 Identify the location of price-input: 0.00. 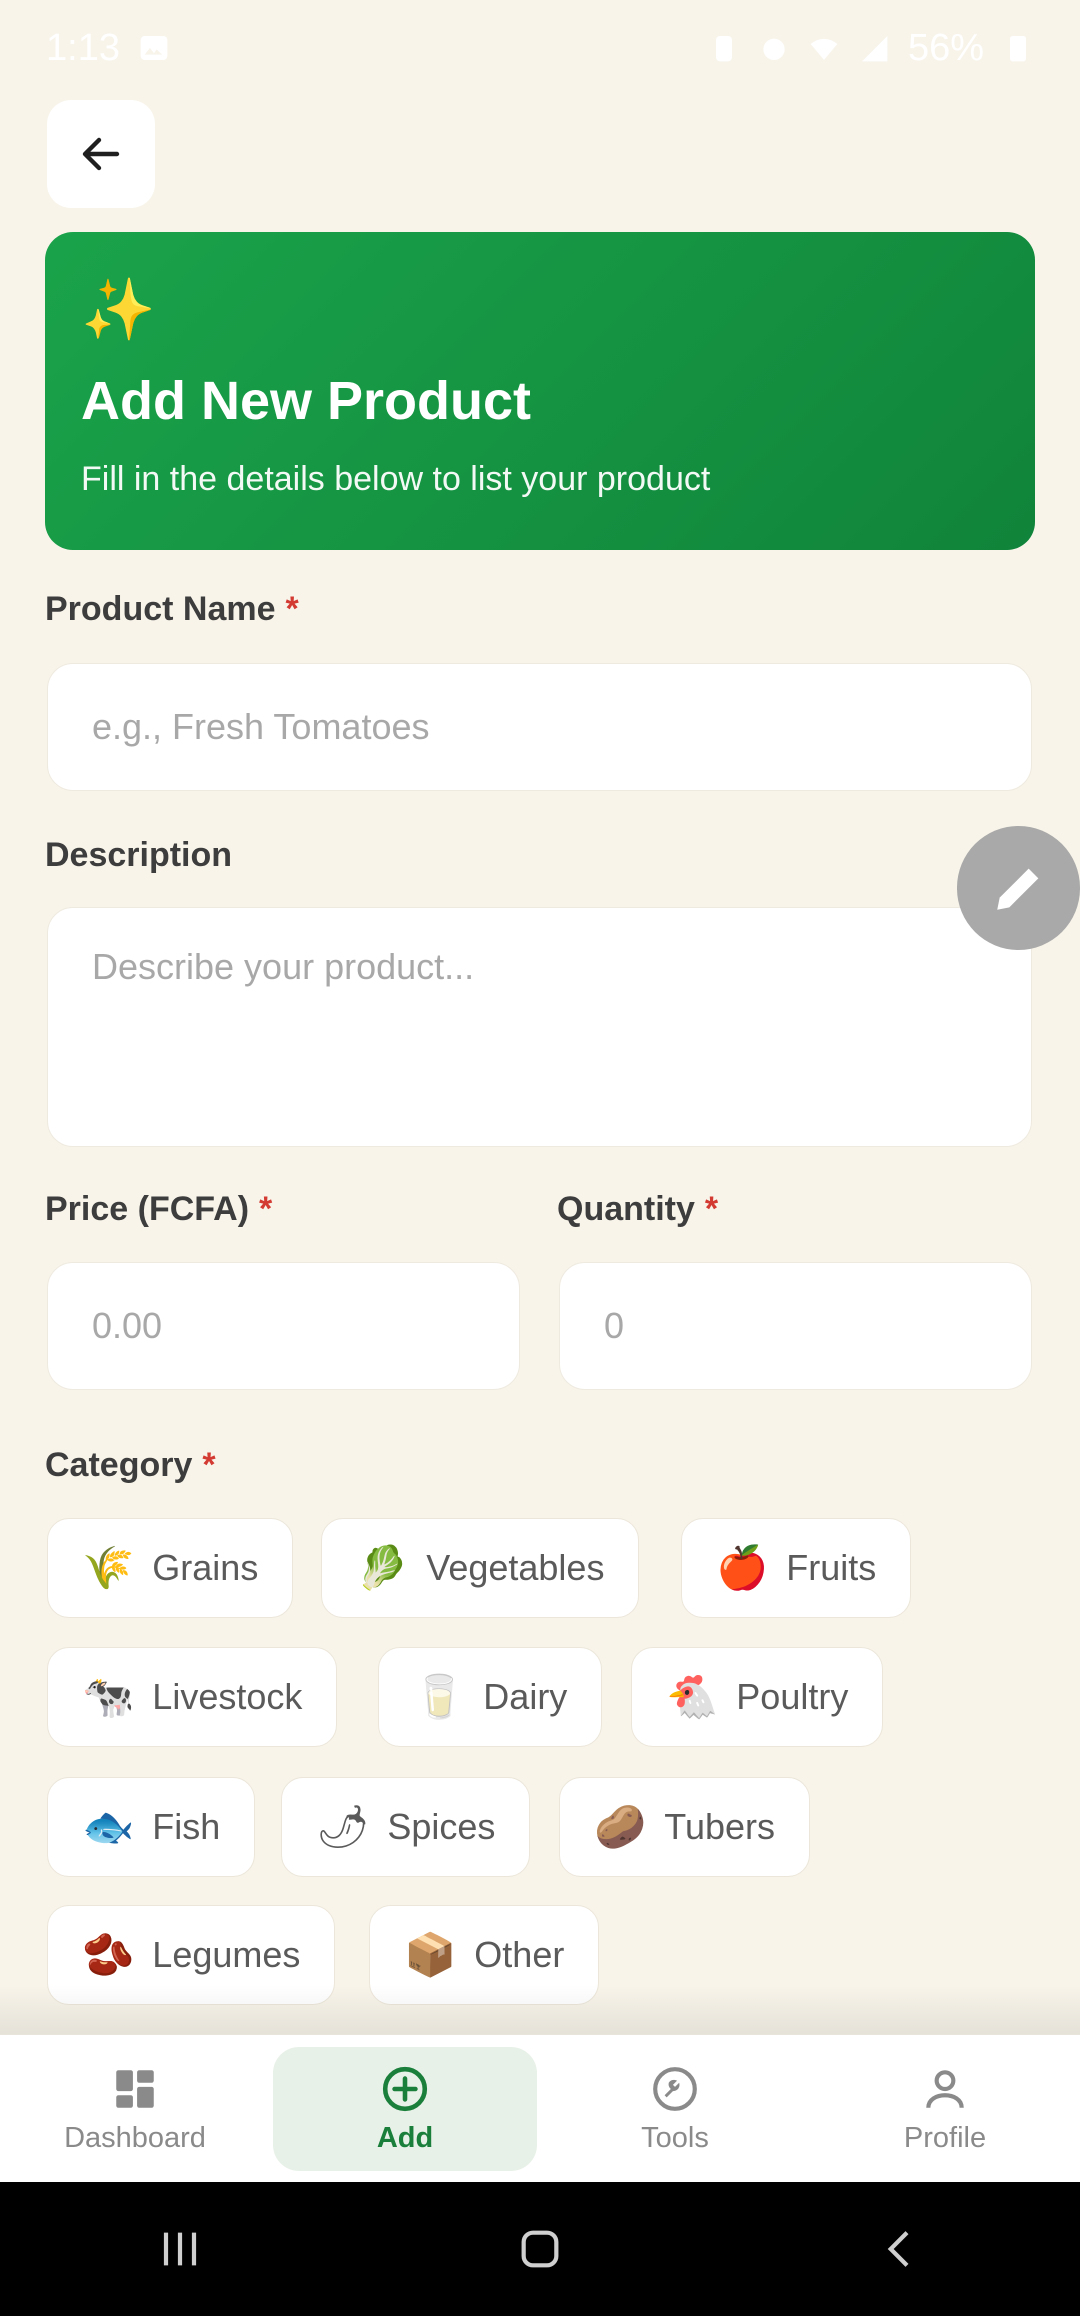
(283, 1326).